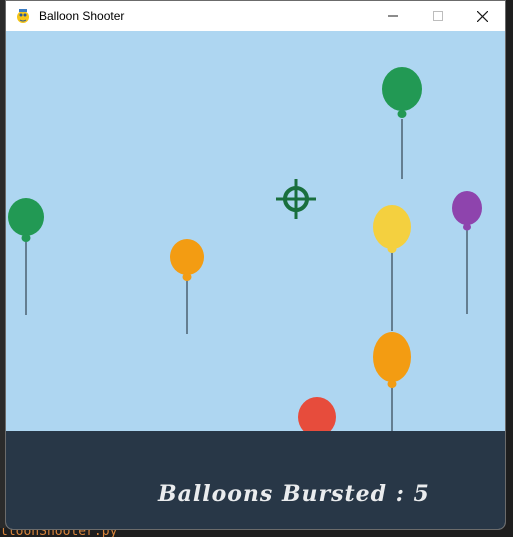 This screenshot has width=513, height=537. I want to click on maximize-icon, so click(437, 16).